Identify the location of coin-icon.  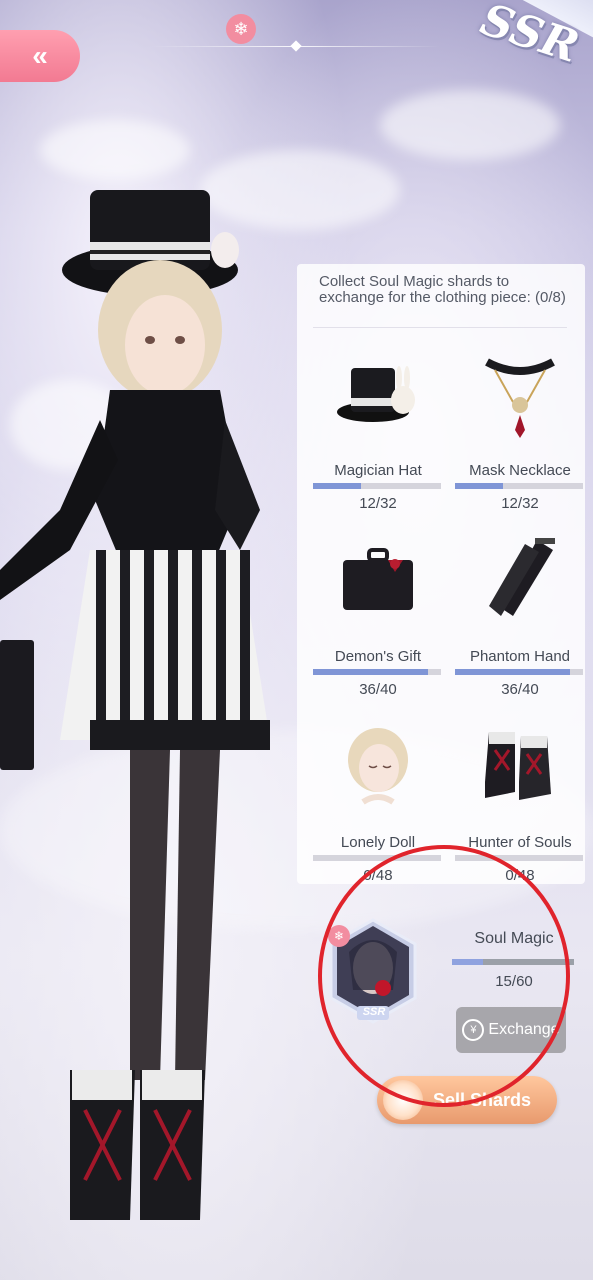
(403, 1100).